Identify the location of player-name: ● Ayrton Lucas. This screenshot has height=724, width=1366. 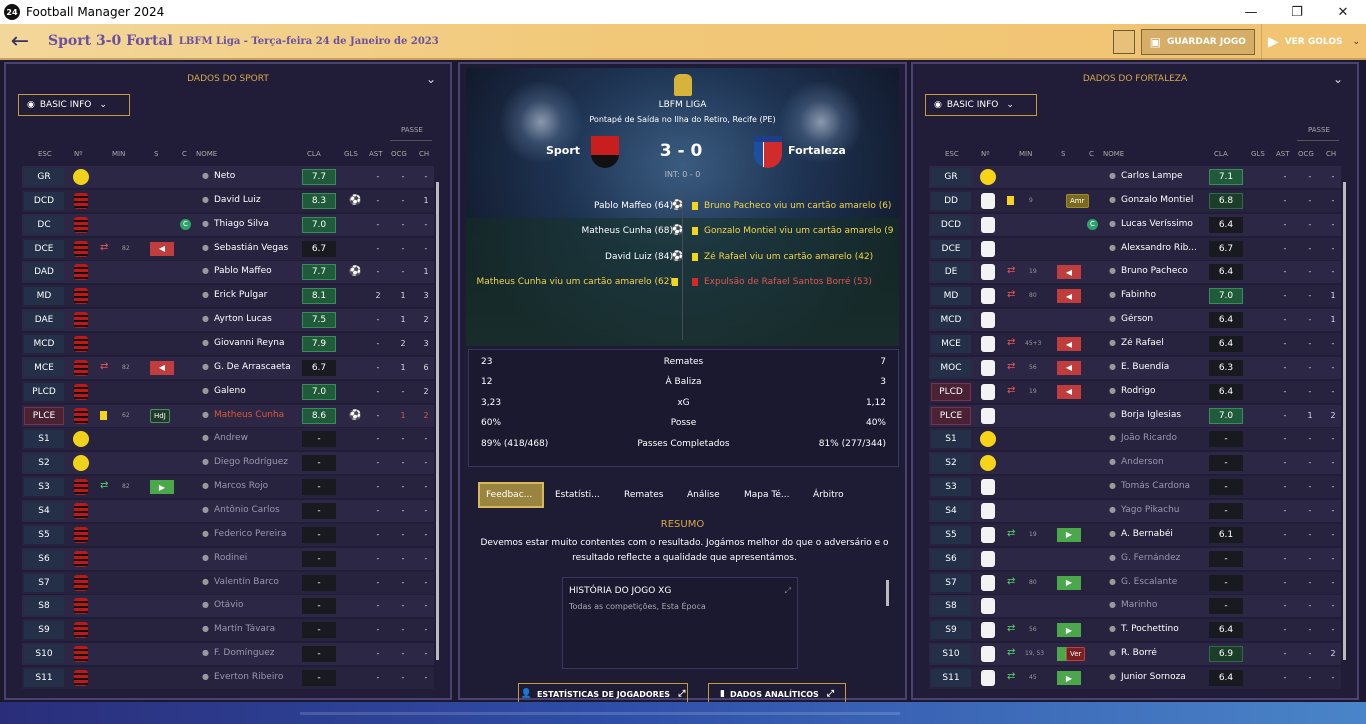
(257, 319).